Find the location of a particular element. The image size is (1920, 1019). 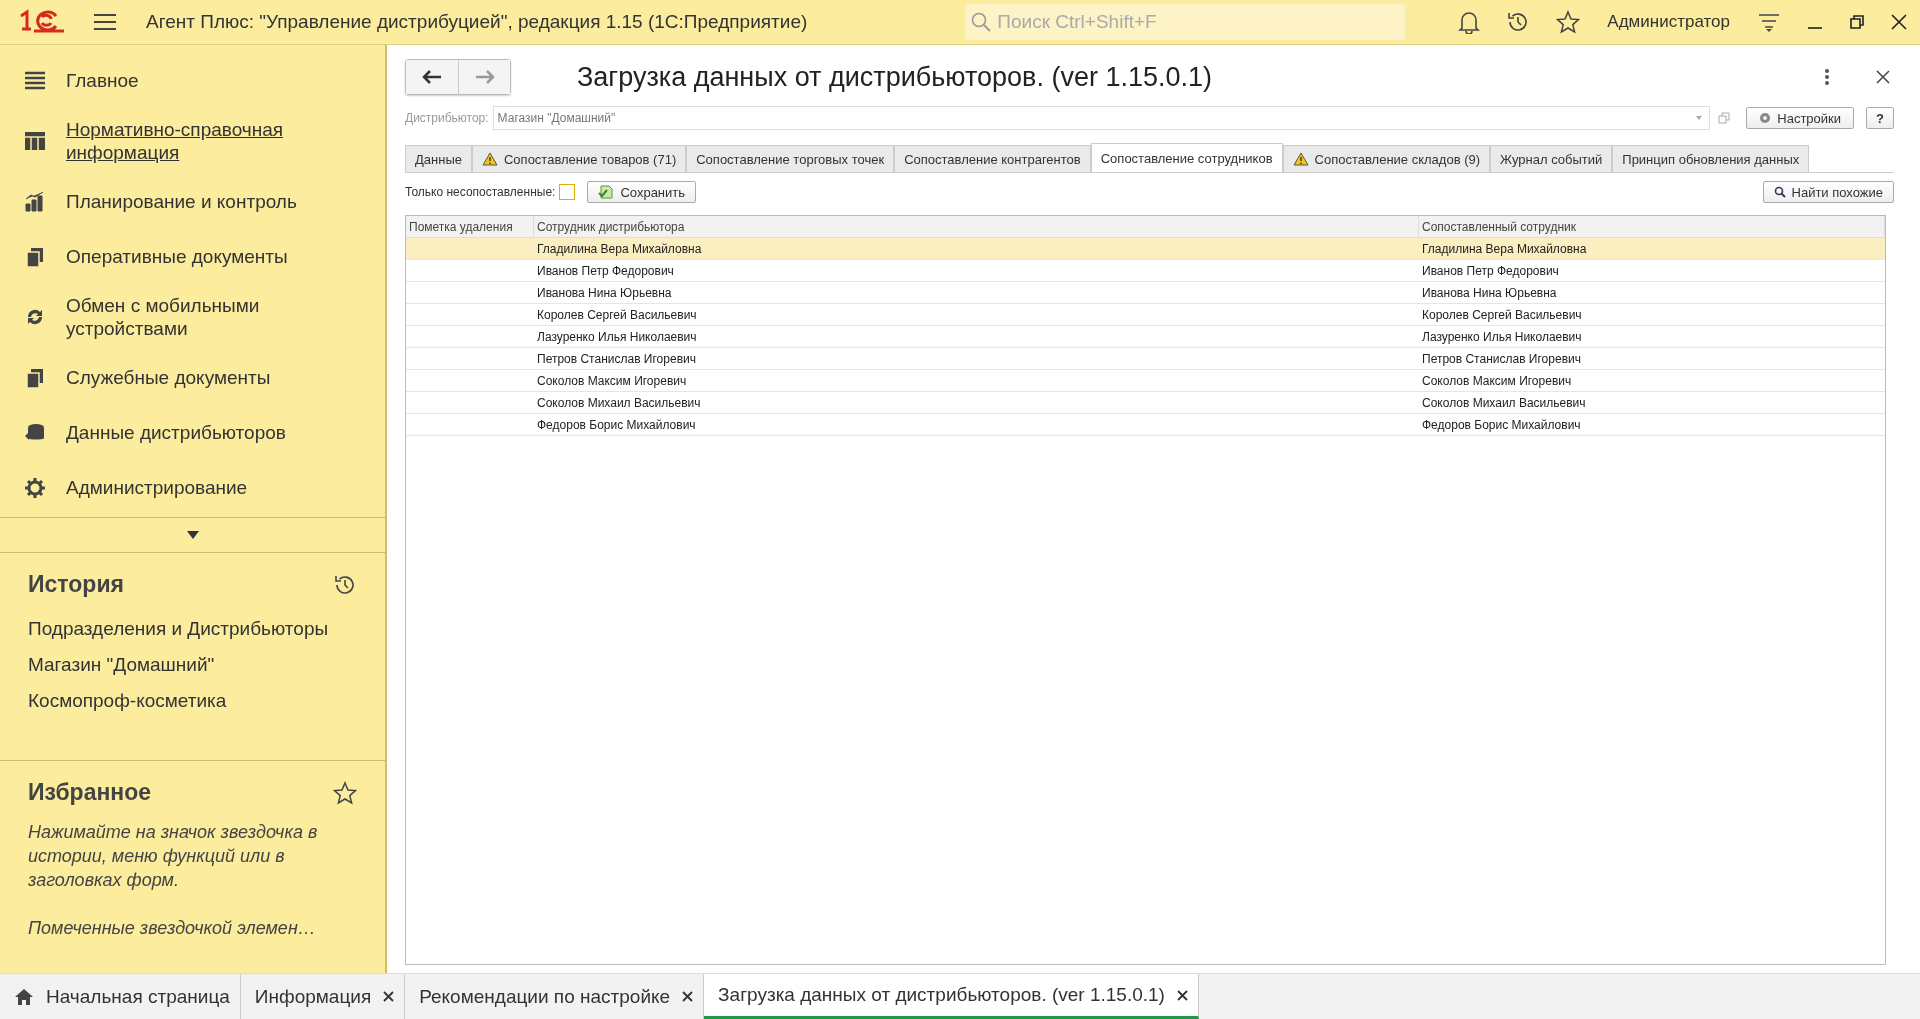

nav-label: Оперативные документы is located at coordinates (177, 256).